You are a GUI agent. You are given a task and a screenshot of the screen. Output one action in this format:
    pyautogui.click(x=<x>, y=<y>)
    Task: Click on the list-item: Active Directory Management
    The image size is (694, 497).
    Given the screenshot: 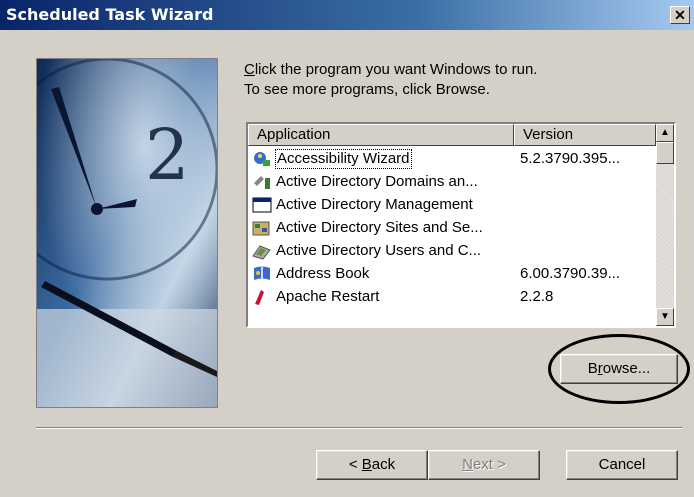 What is the action you would take?
    pyautogui.click(x=452, y=205)
    